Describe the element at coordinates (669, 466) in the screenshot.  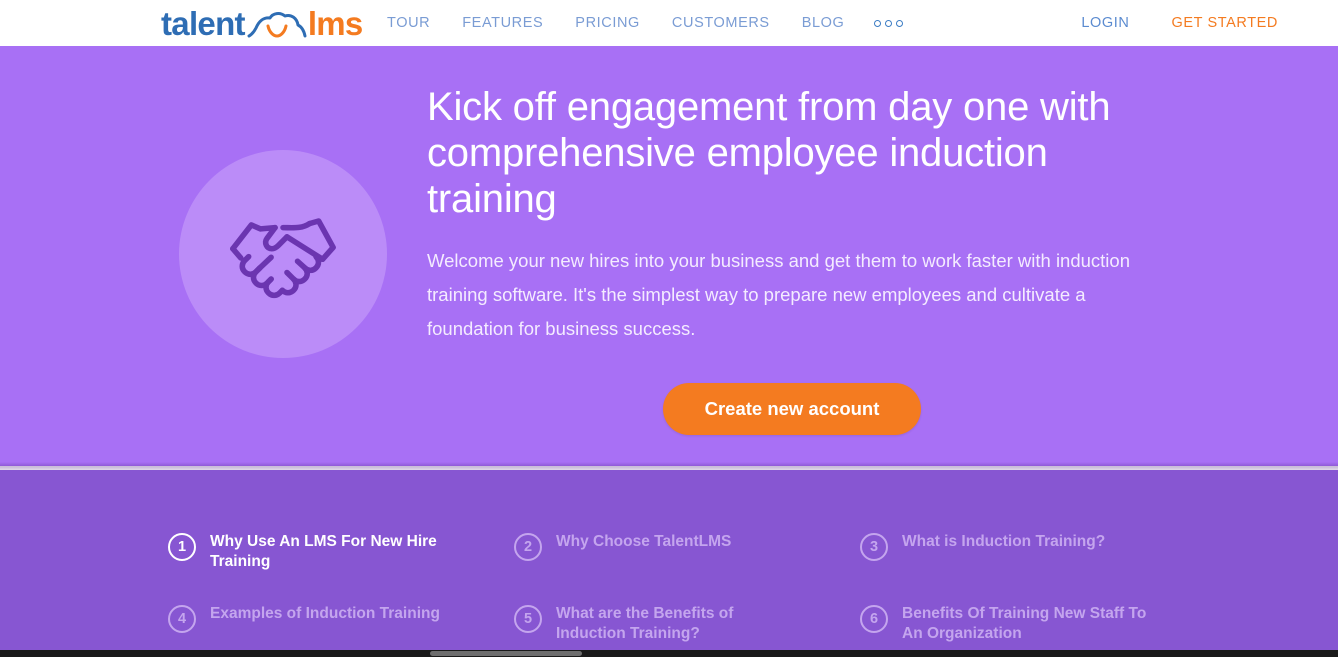
I see `section-divider` at that location.